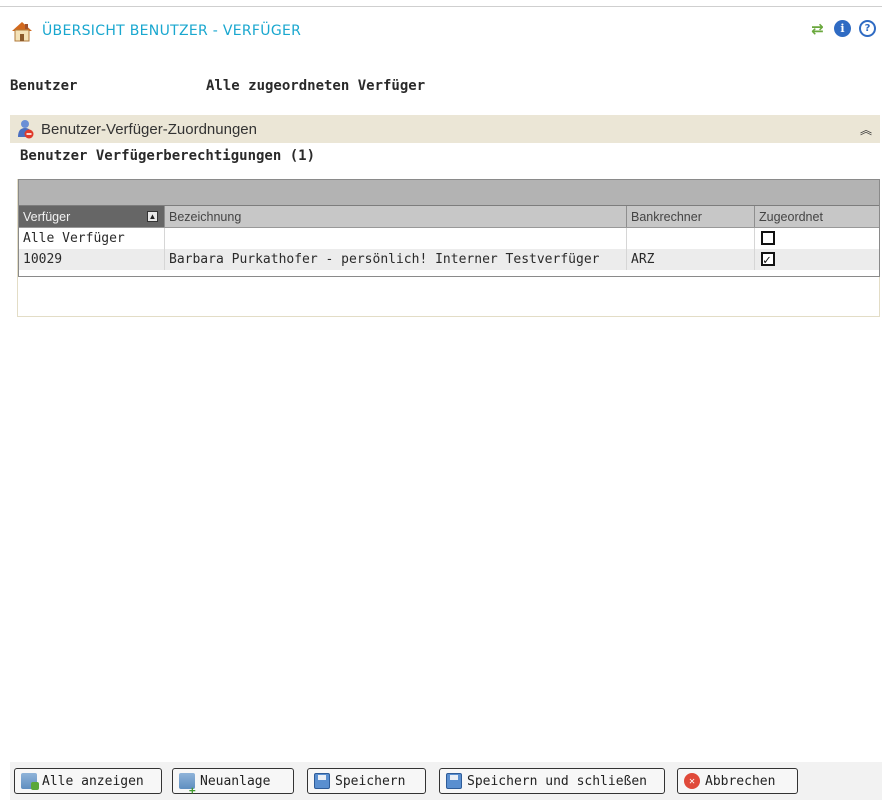 The height and width of the screenshot is (800, 882). I want to click on column-header-zugeordnet: Zugeordnet, so click(817, 216).